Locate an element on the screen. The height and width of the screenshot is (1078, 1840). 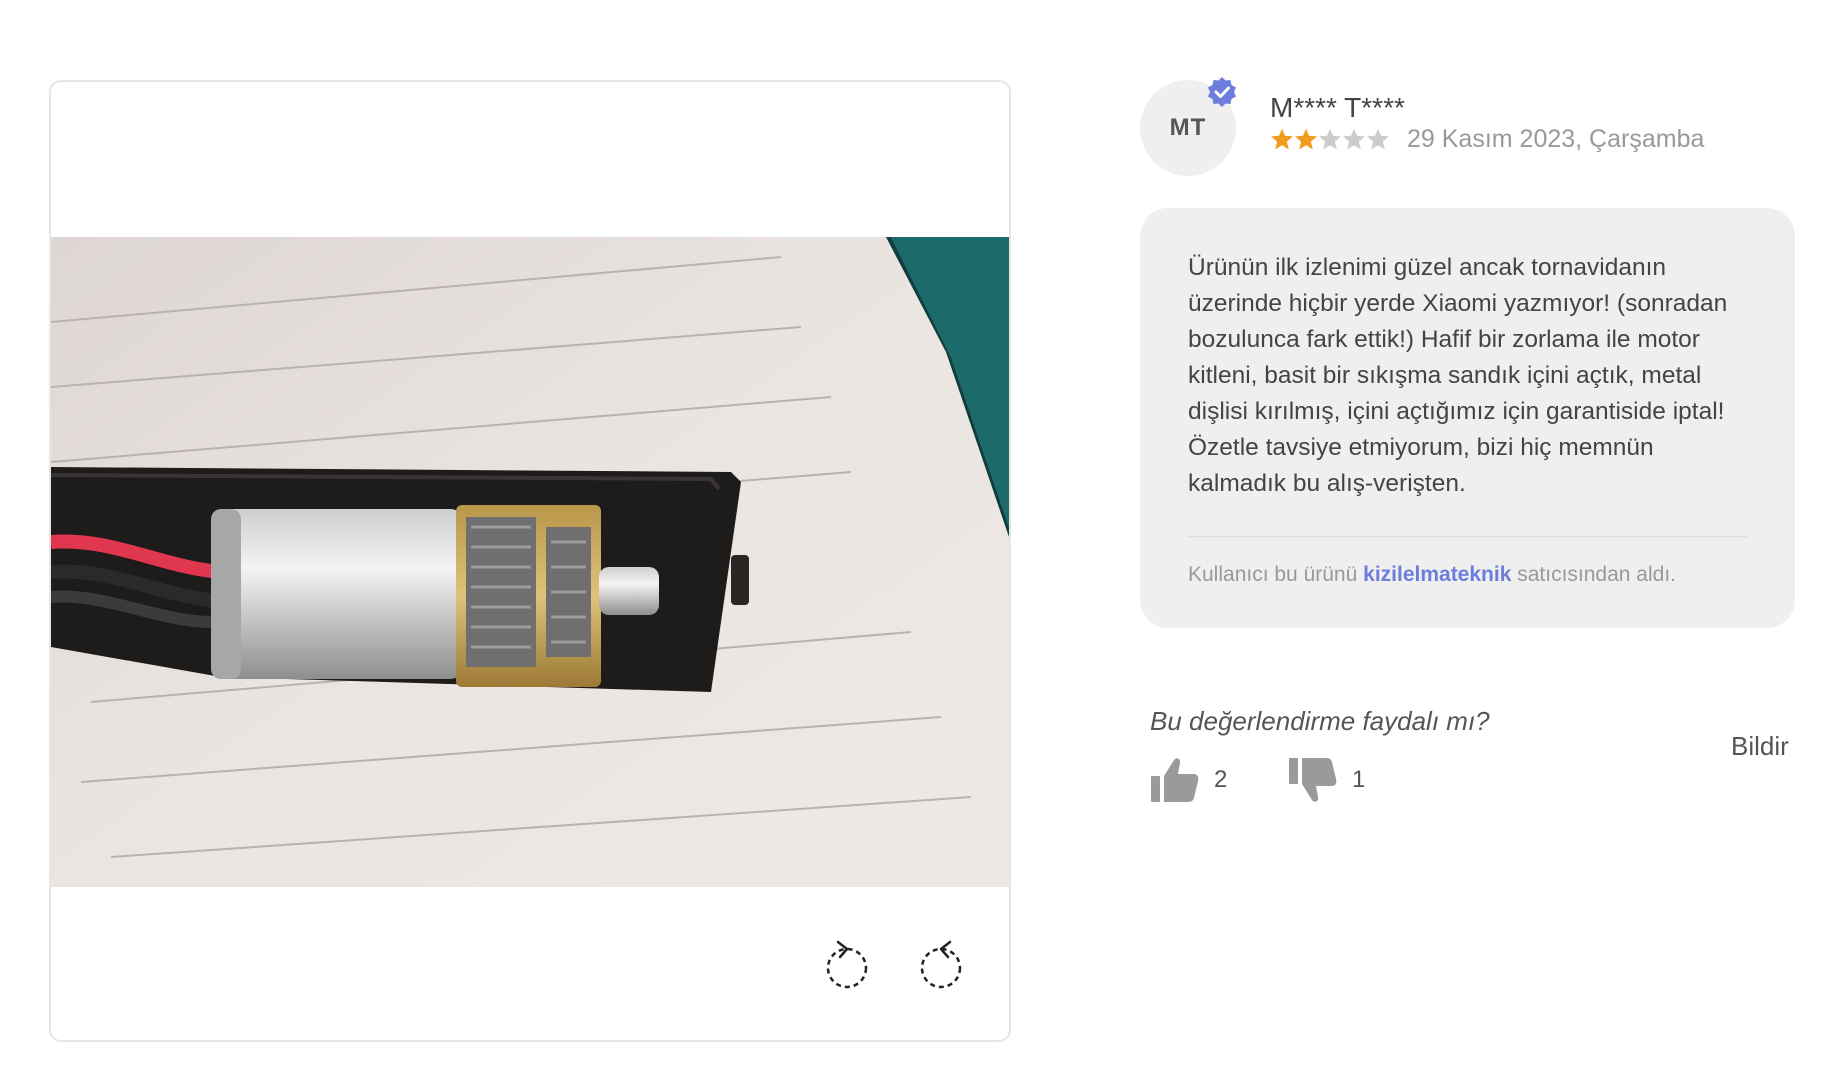
rotate-left-button is located at coordinates (847, 964).